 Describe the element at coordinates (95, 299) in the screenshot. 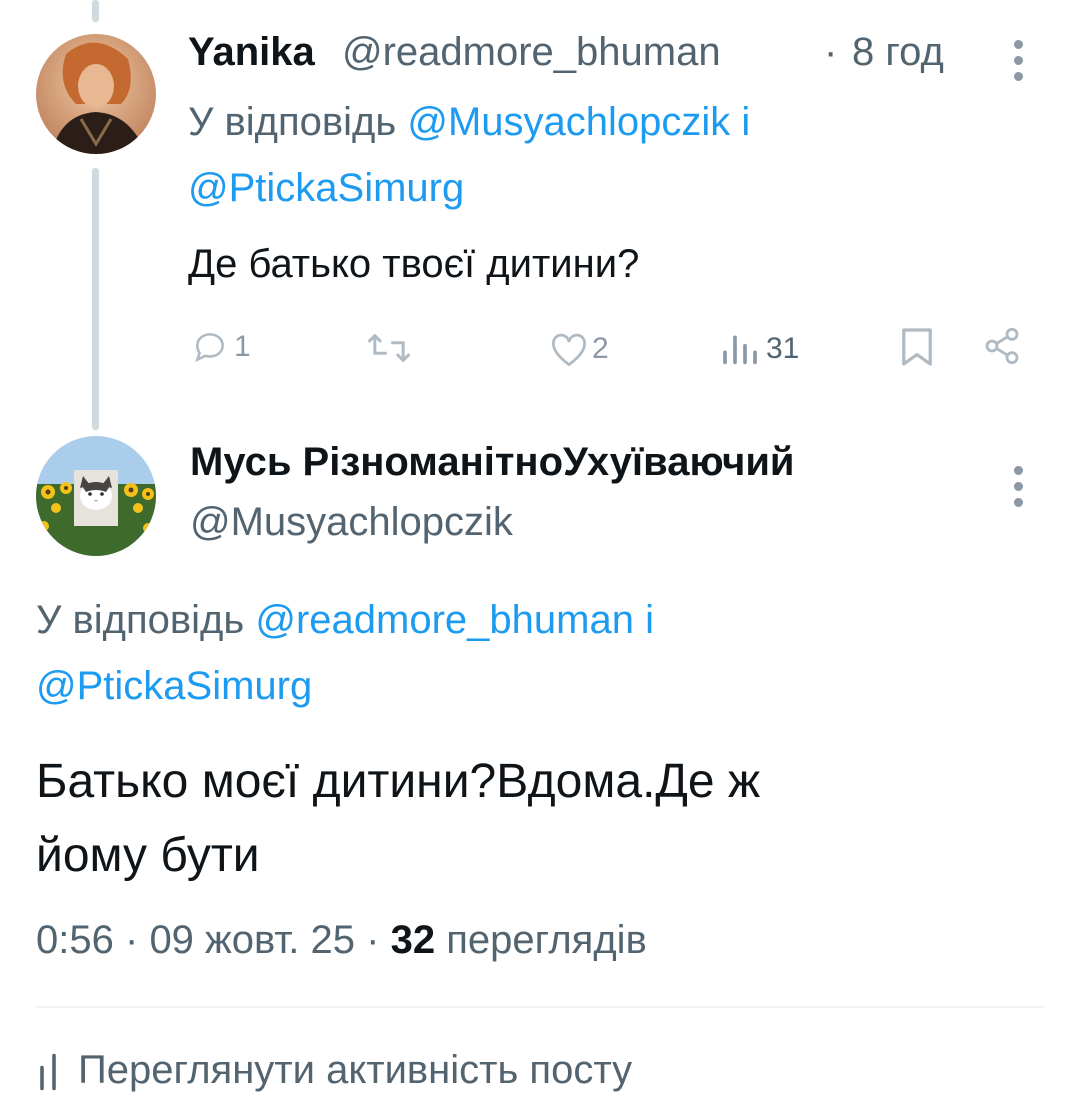

I see `thread-line-connector` at that location.